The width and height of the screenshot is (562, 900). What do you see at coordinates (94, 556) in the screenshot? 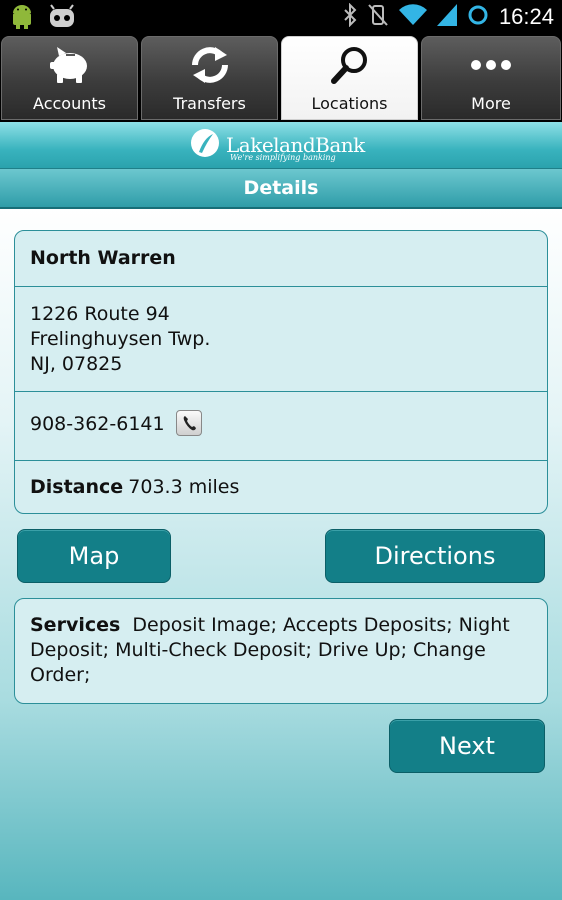
I see `map-button: Map` at bounding box center [94, 556].